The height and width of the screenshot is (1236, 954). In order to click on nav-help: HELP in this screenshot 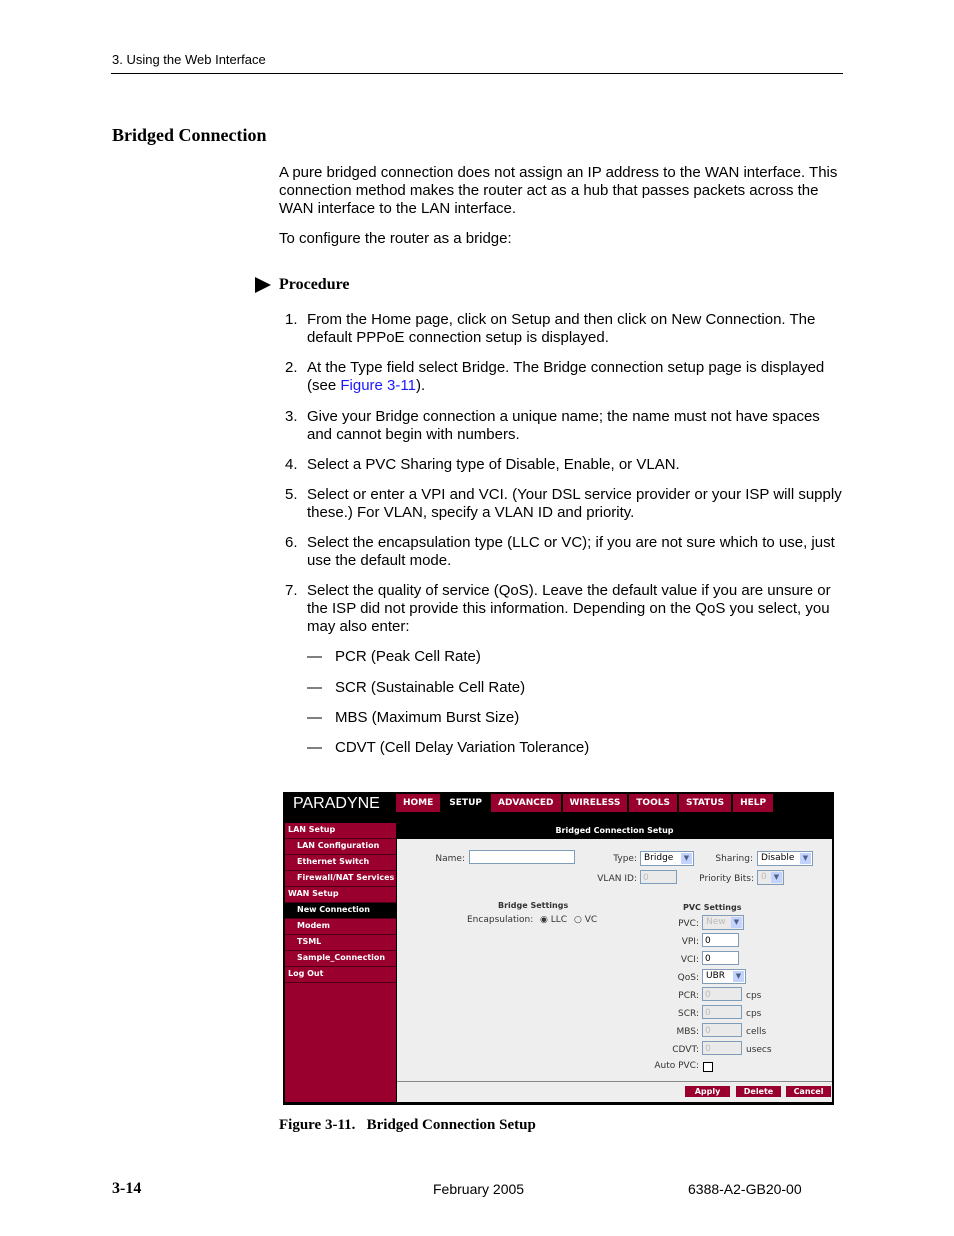, I will do `click(753, 803)`.